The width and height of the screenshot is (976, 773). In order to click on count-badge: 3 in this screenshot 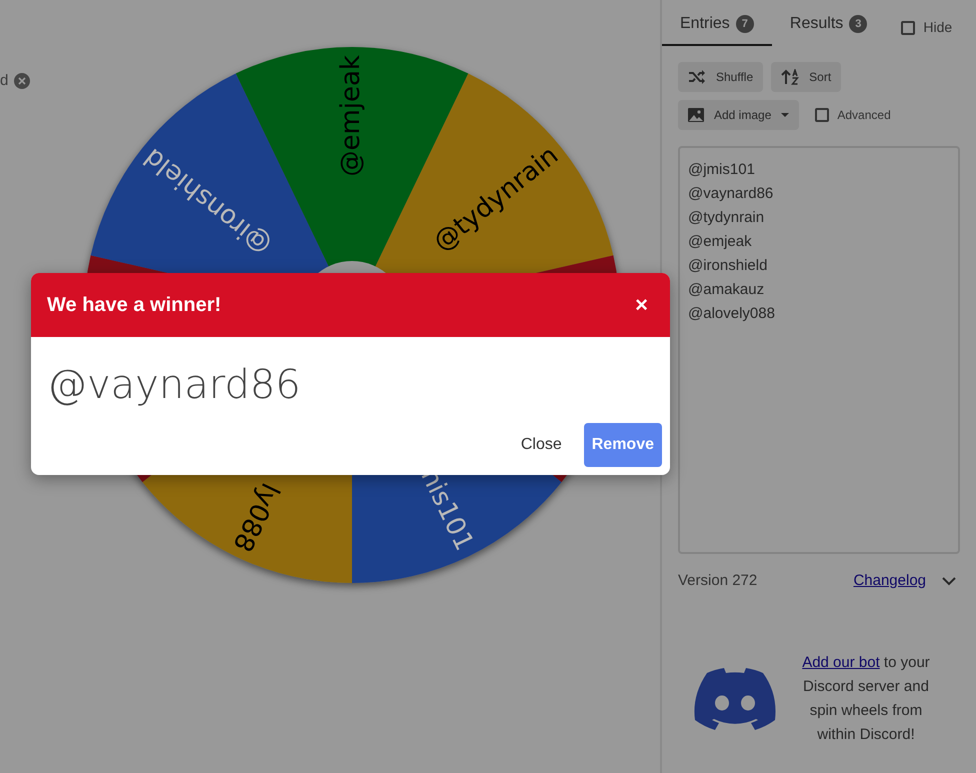, I will do `click(858, 24)`.